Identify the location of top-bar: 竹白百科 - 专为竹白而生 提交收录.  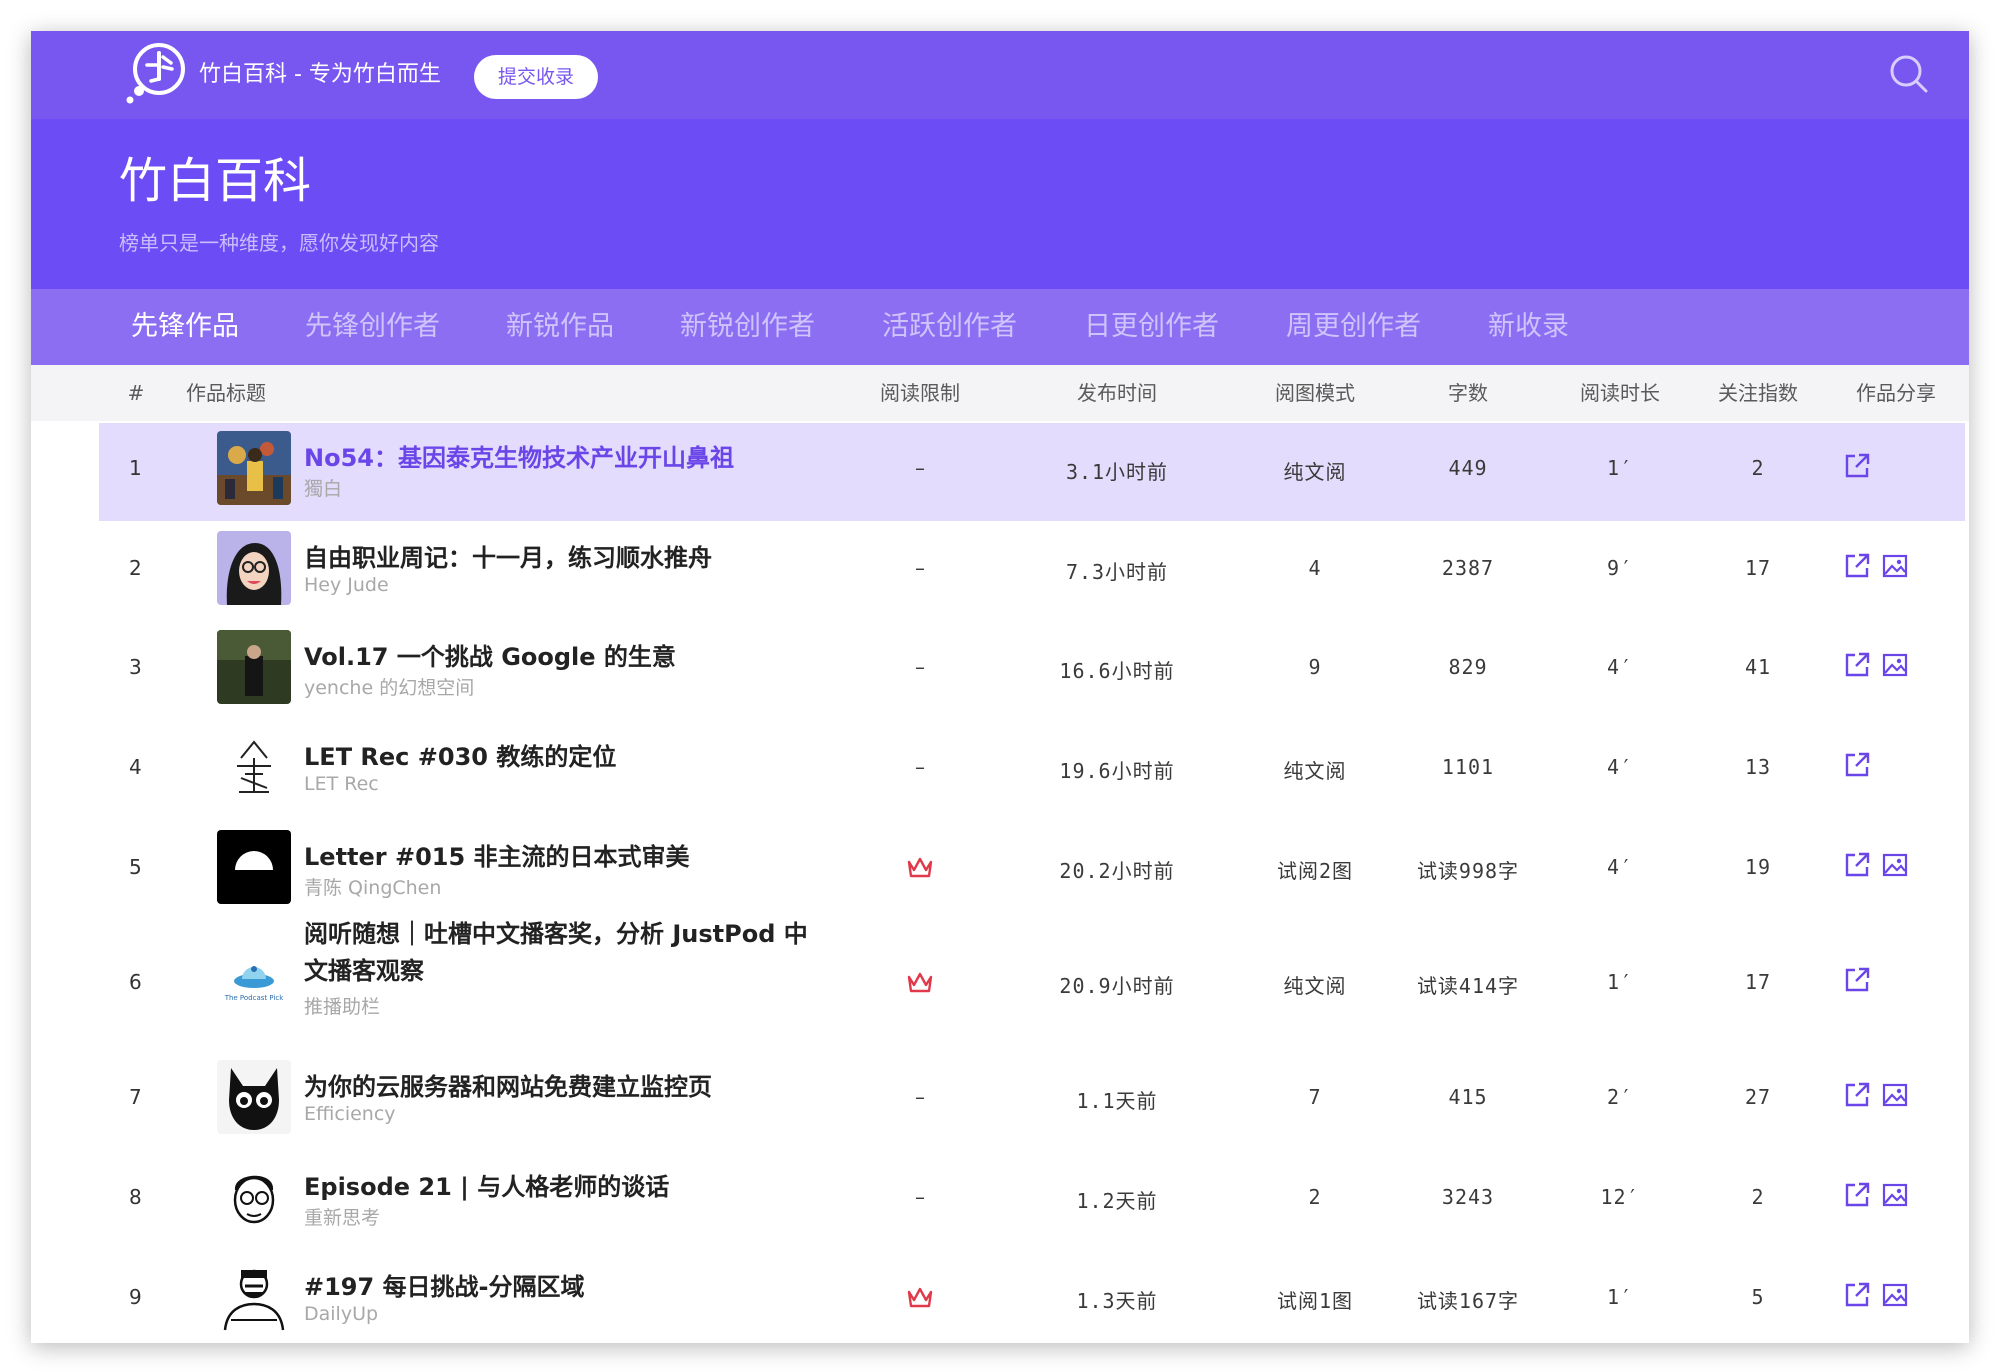
(1000, 75).